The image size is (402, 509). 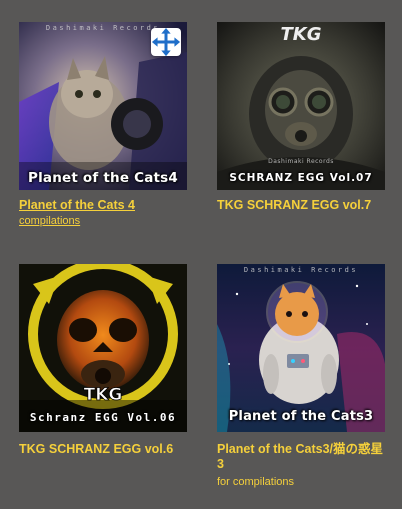 I want to click on album-cover-link: Dashimaki Records Planet of the Cats3, so click(x=301, y=348).